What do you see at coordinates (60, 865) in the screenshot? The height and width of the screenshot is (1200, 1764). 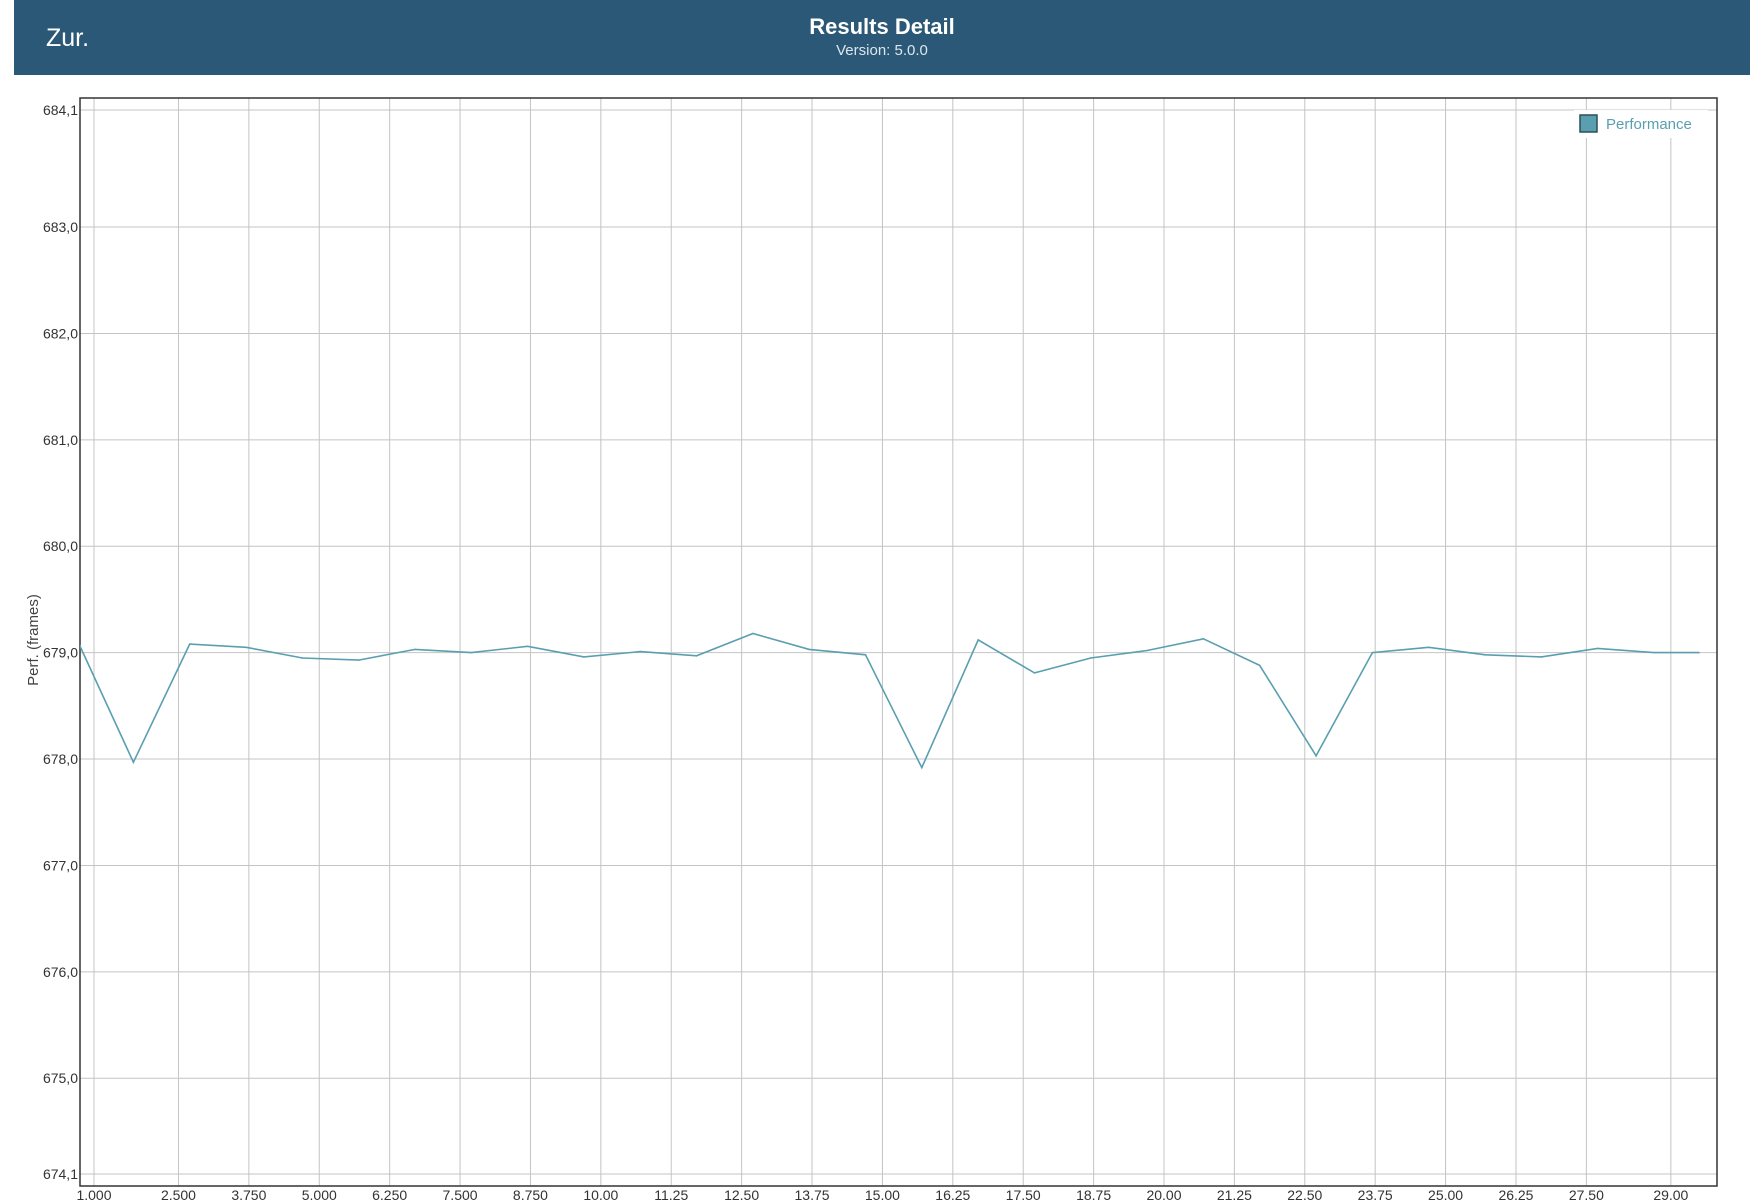 I see `y-tick-label: 677,0` at bounding box center [60, 865].